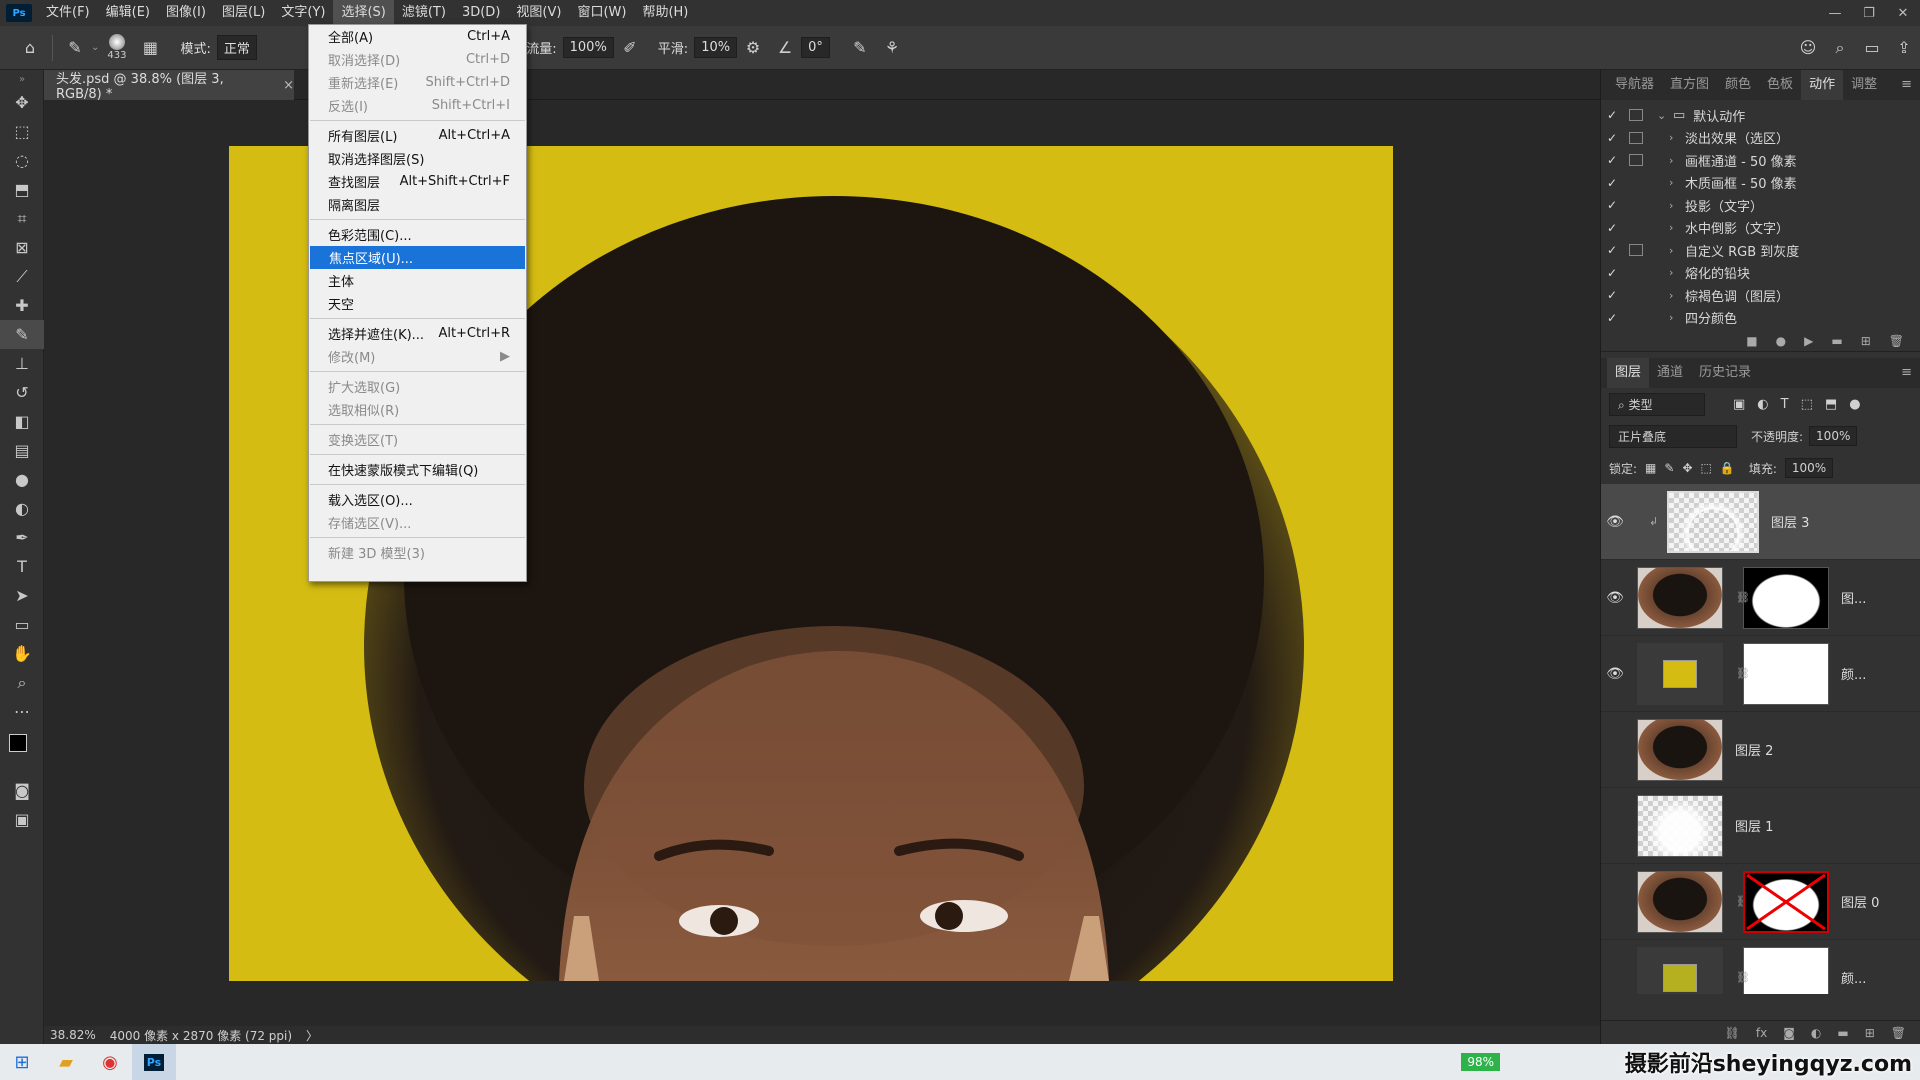 The height and width of the screenshot is (1080, 1920). I want to click on screen-mode-icon: ▣, so click(22, 819).